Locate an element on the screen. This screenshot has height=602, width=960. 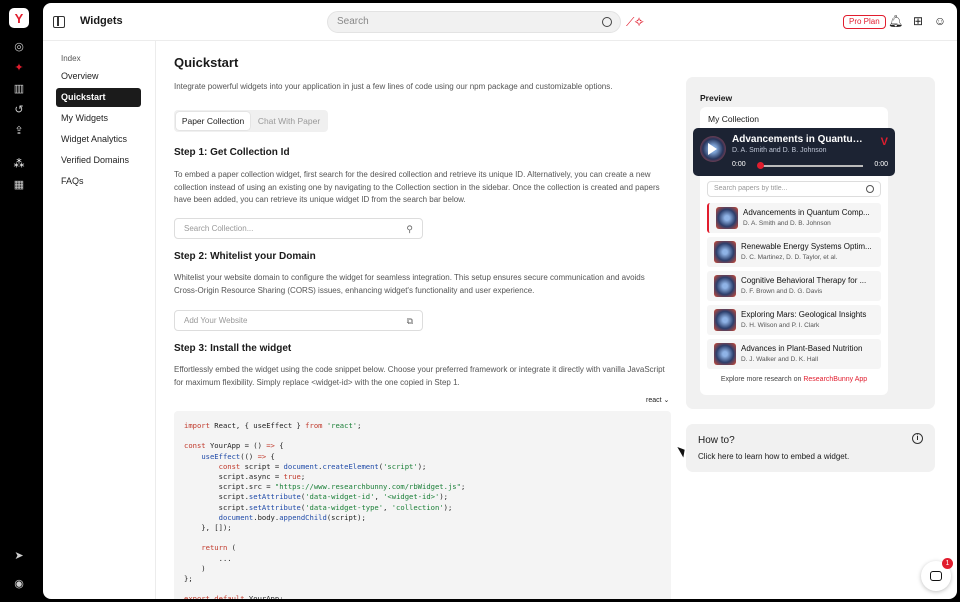
website-input is located at coordinates (284, 320).